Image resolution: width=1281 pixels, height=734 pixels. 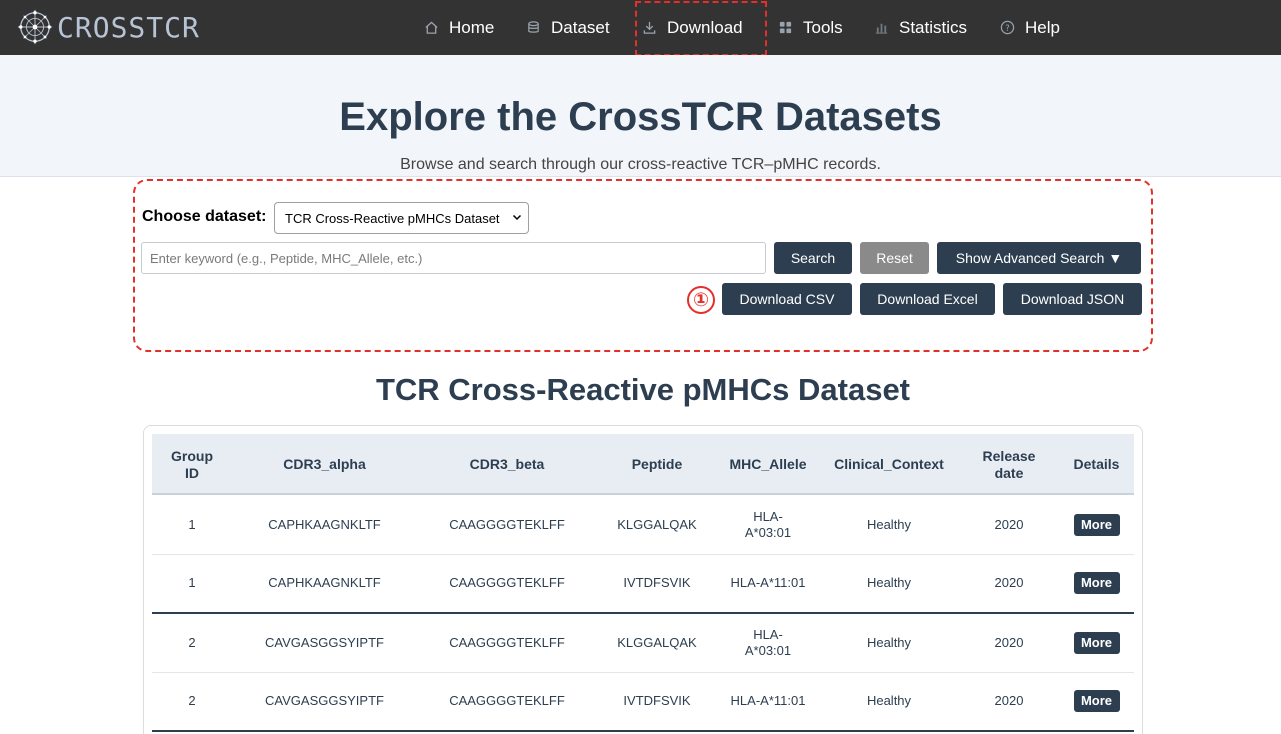 What do you see at coordinates (1096, 464) in the screenshot?
I see `column-header-details: Details` at bounding box center [1096, 464].